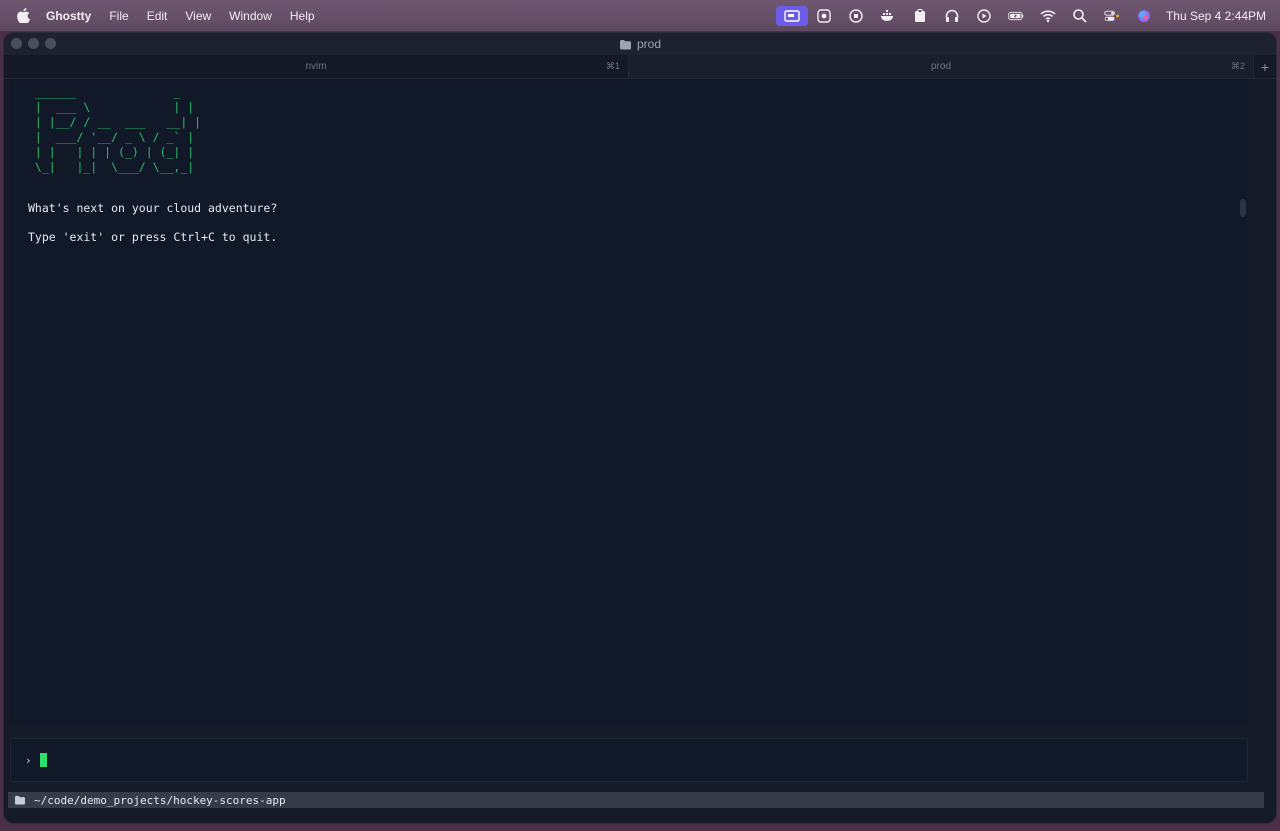 The image size is (1280, 831). I want to click on play-status, so click(984, 15).